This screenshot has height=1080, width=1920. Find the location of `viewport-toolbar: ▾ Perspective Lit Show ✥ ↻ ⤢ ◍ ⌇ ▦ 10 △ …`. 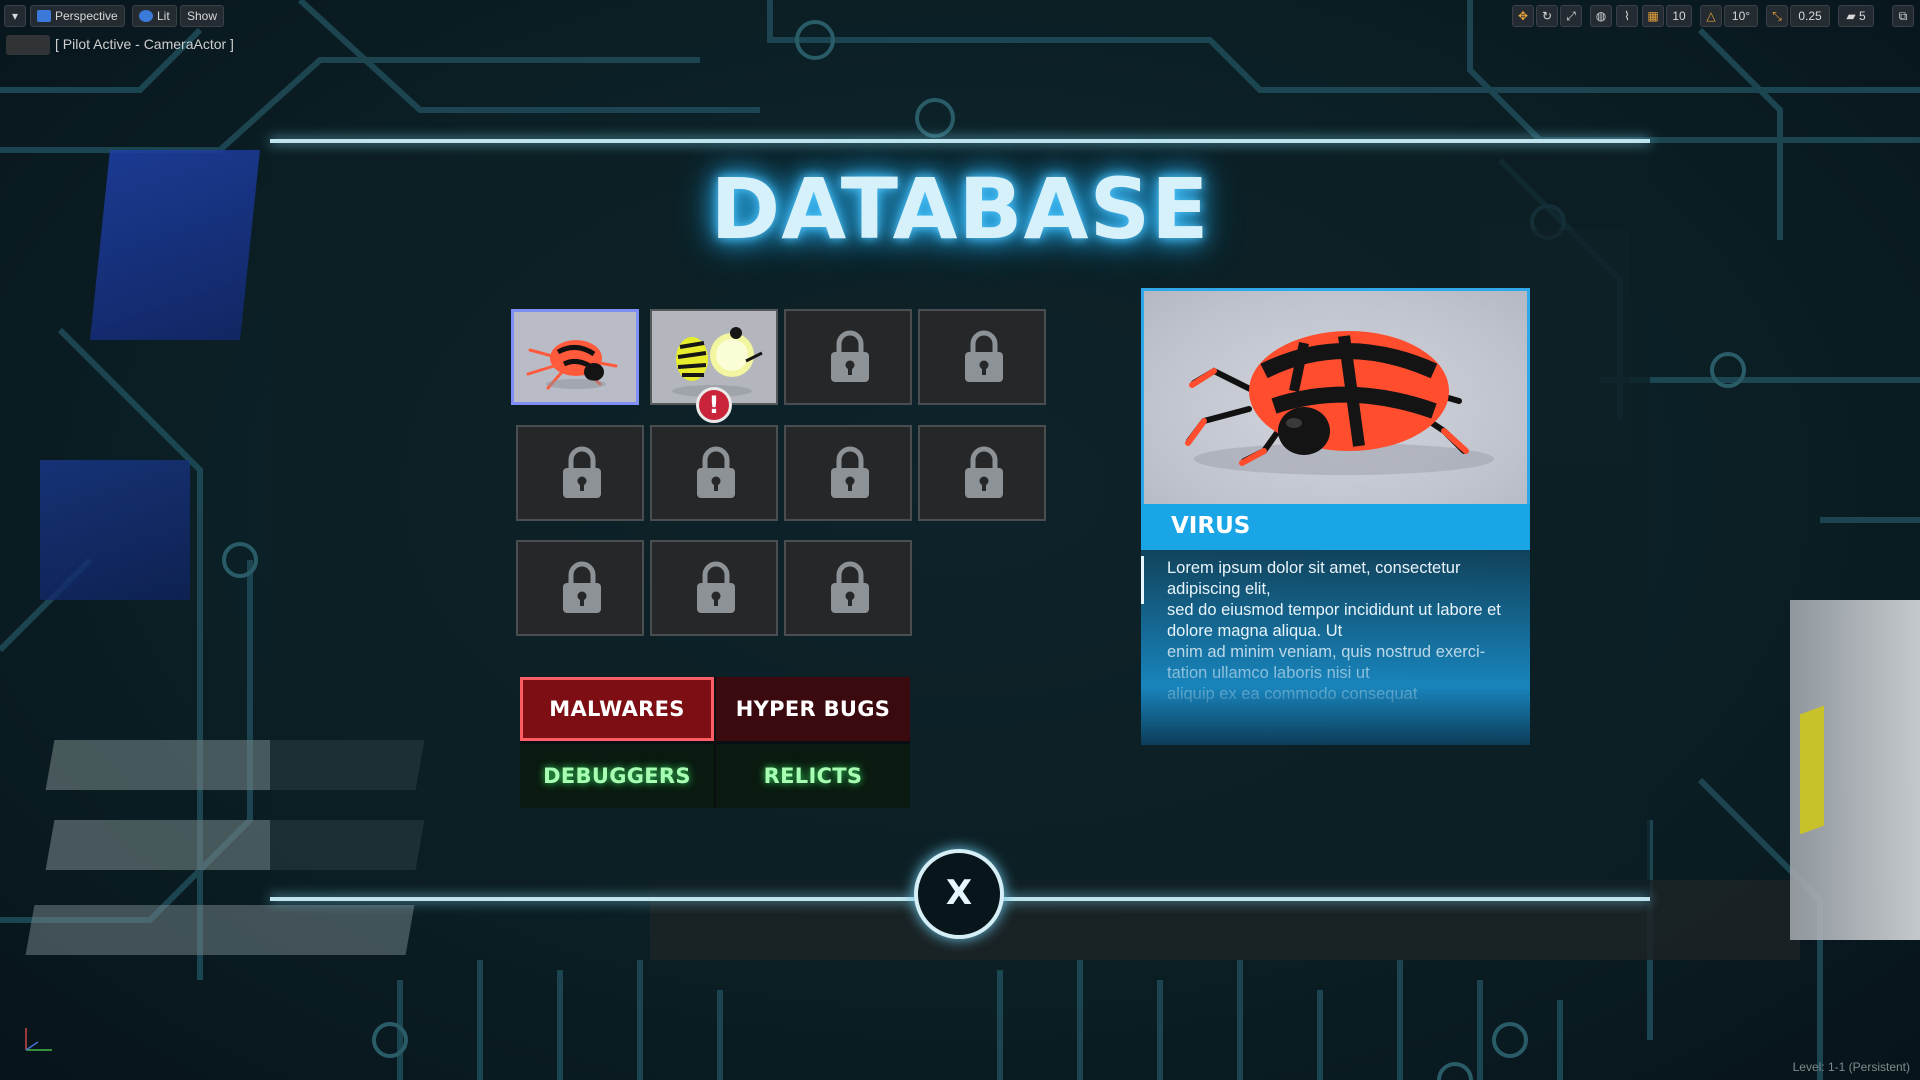

viewport-toolbar: ▾ Perspective Lit Show ✥ ↻ ⤢ ◍ ⌇ ▦ 10 △ … is located at coordinates (960, 15).